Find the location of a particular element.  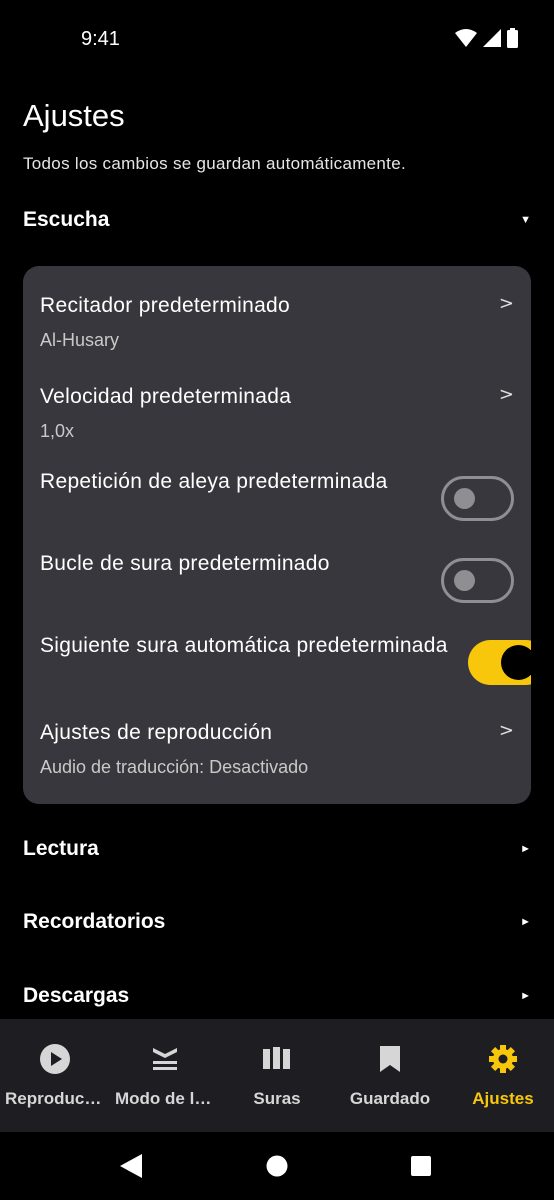

page-title: Ajustes is located at coordinates (74, 115).